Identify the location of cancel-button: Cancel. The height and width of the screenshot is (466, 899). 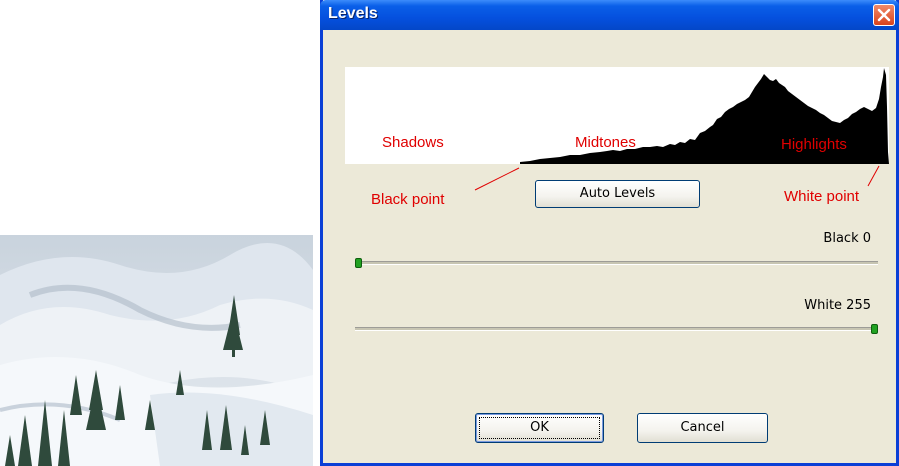
(702, 428).